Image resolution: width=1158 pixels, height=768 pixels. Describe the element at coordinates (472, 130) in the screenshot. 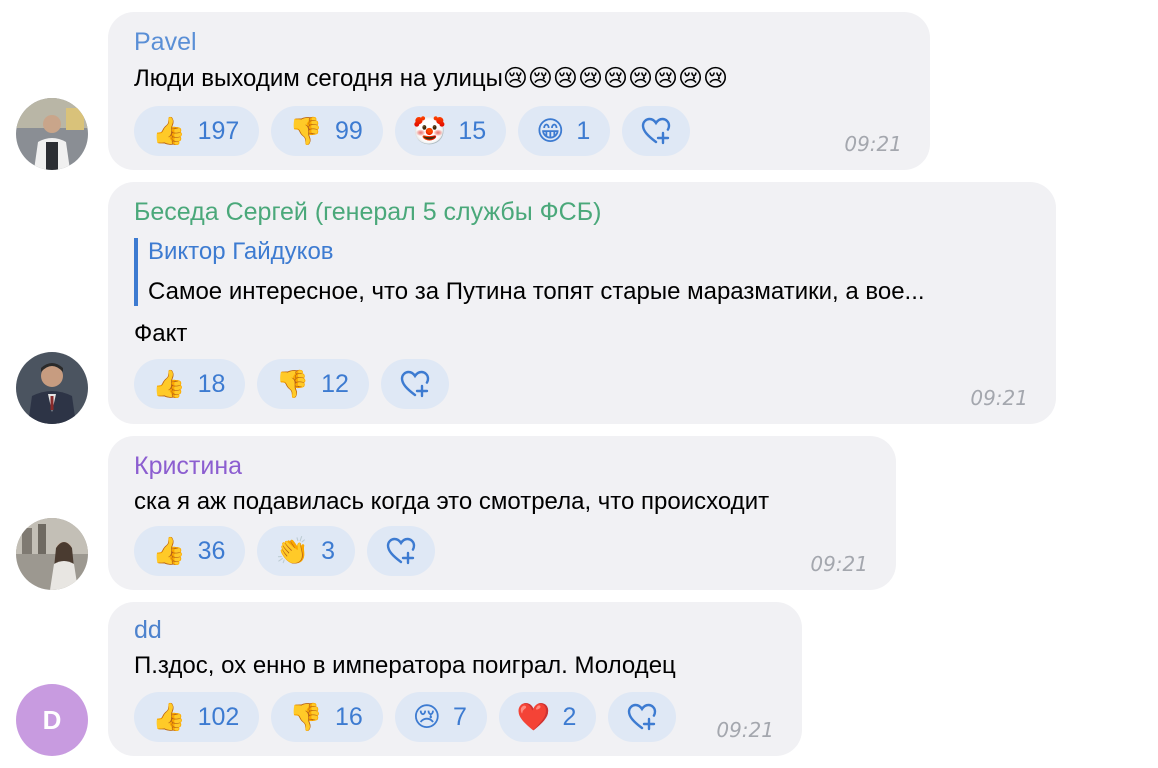

I see `reaction-count: 15` at that location.